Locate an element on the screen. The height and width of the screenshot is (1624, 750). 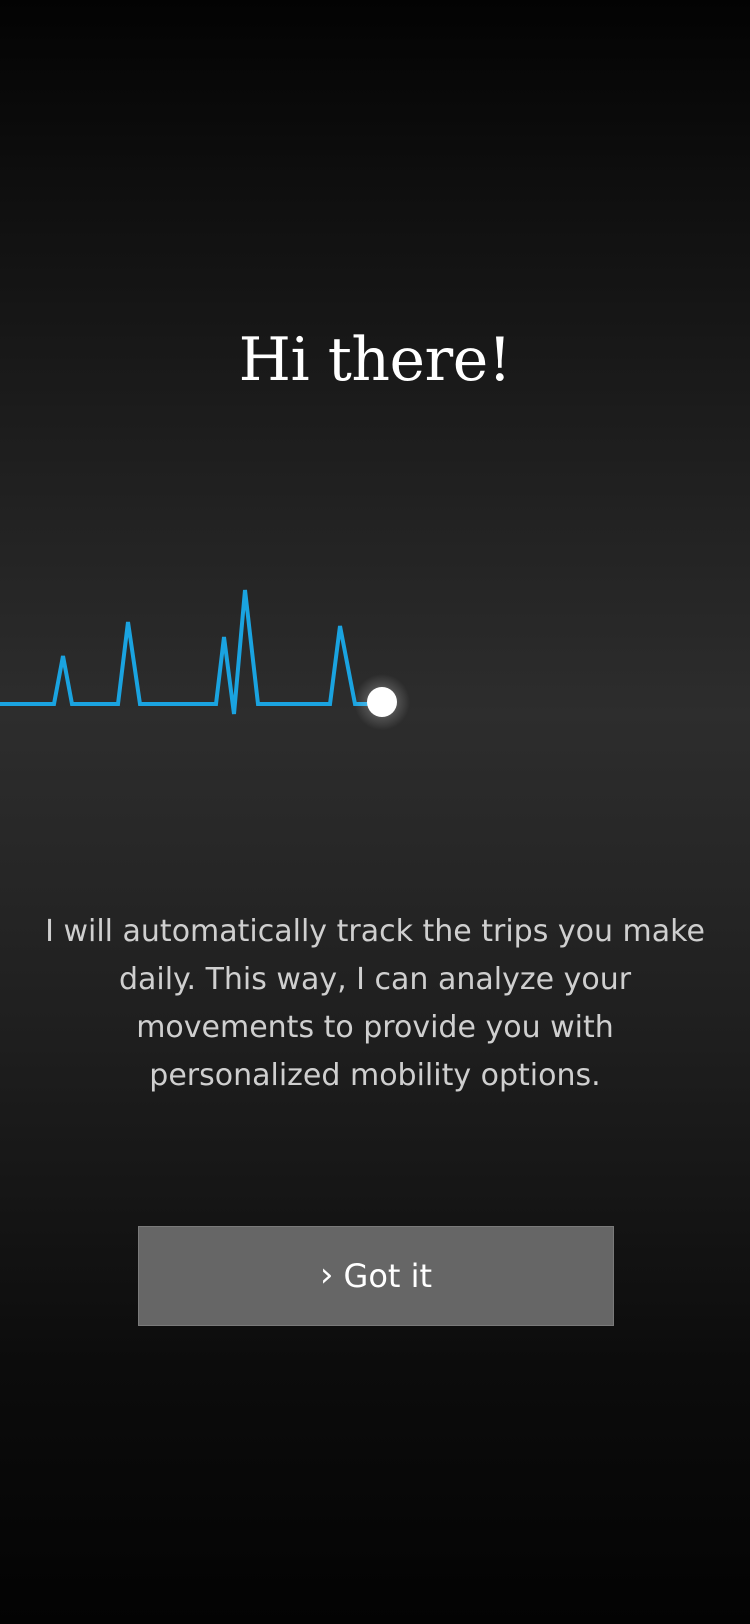
pulse-line is located at coordinates (187, 652).